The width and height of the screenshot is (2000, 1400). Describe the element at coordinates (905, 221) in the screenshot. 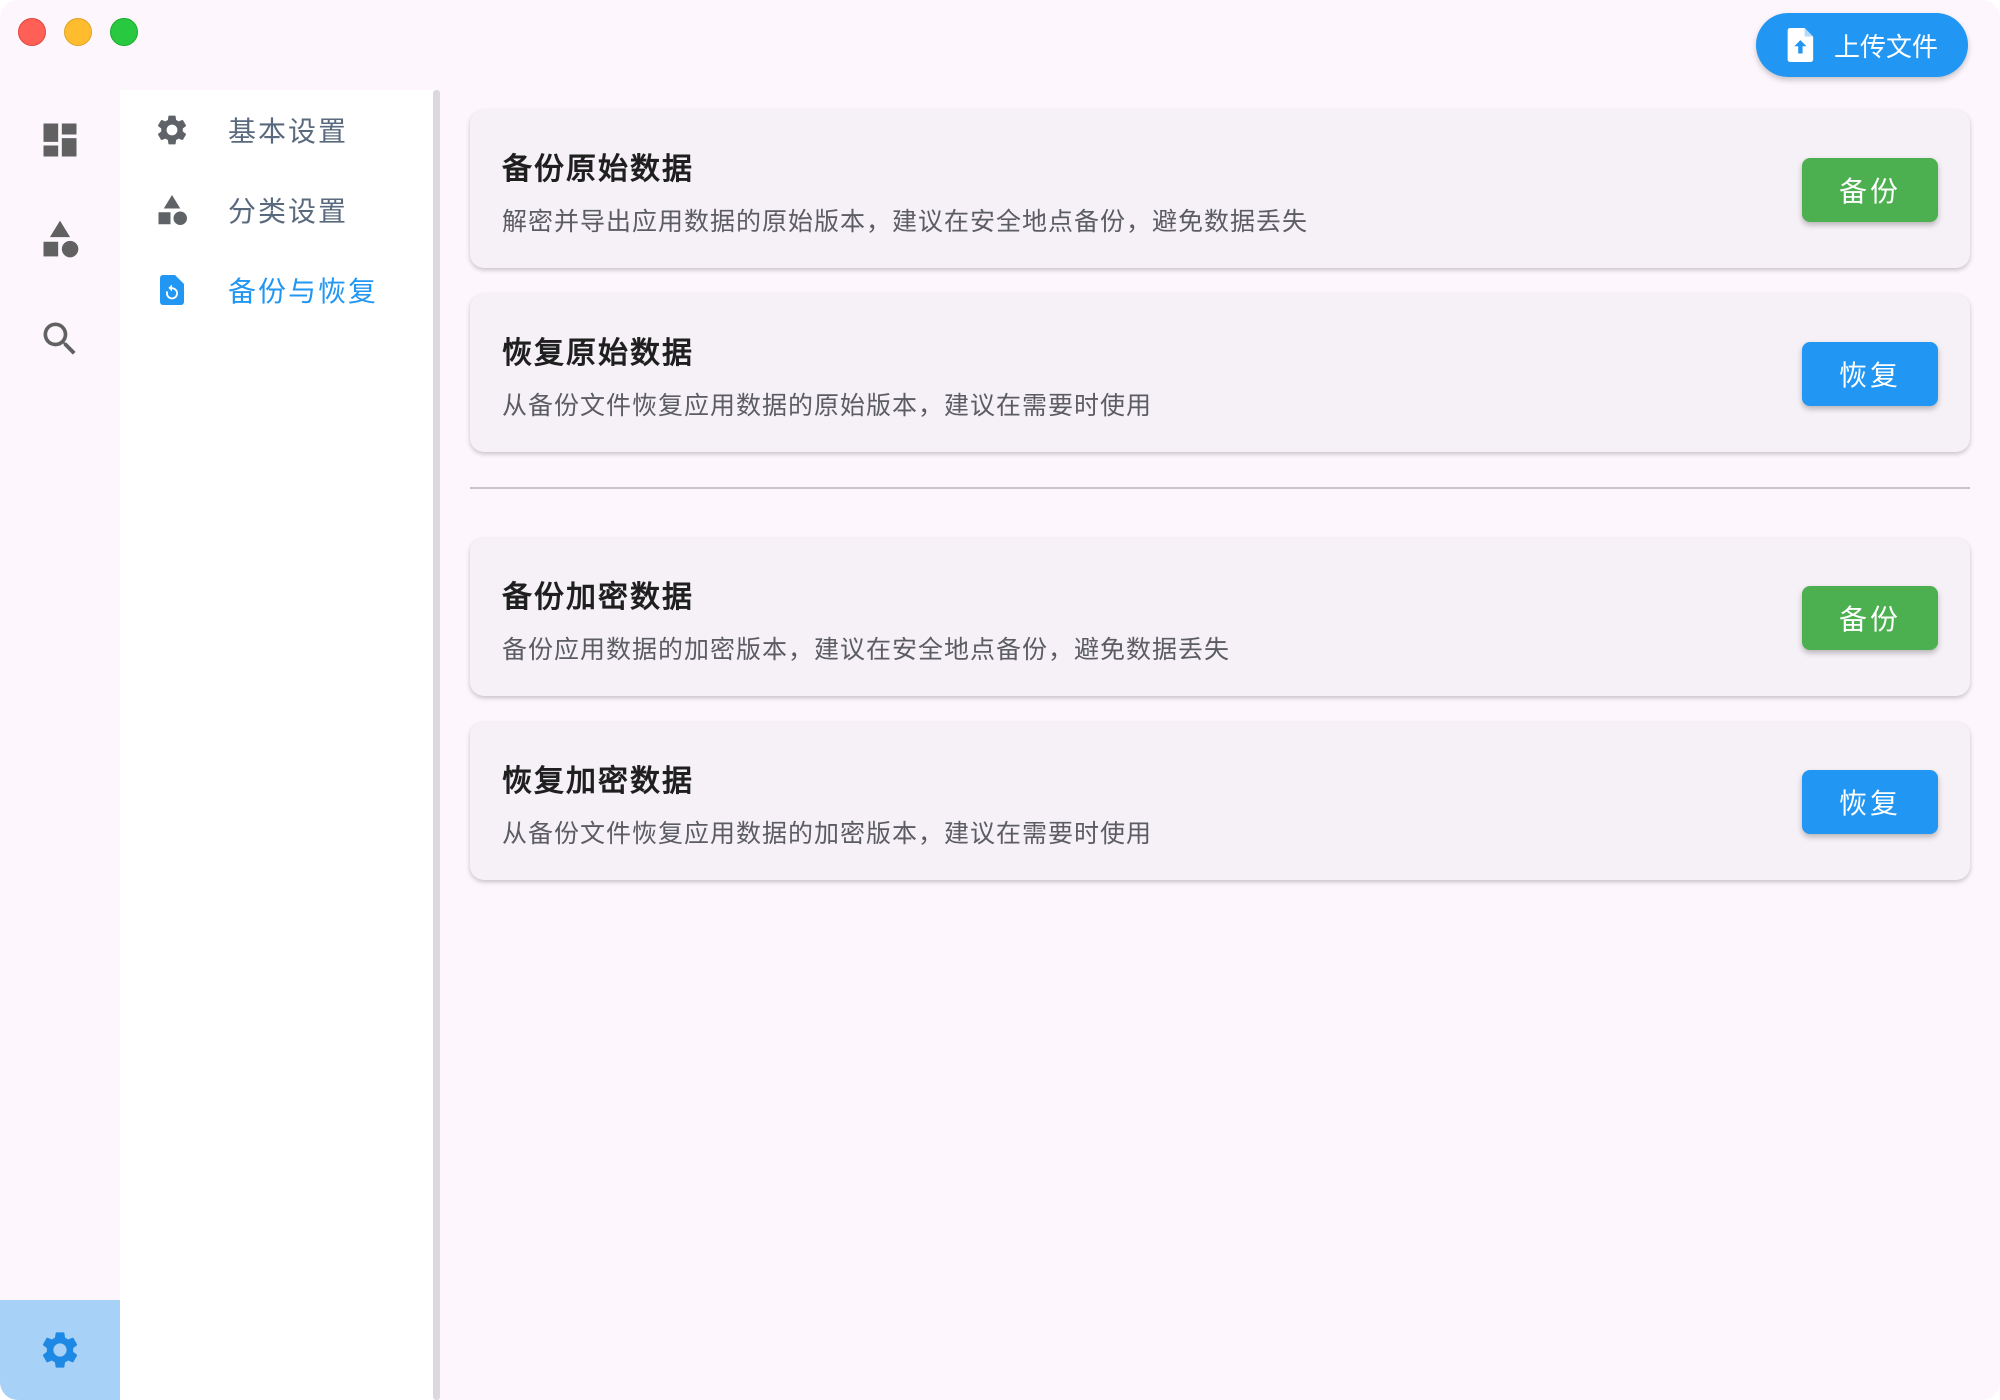

I see `card-description: 解密并导出应用数据的原始版本，建议在安全地点备份，避免数据丢失` at that location.